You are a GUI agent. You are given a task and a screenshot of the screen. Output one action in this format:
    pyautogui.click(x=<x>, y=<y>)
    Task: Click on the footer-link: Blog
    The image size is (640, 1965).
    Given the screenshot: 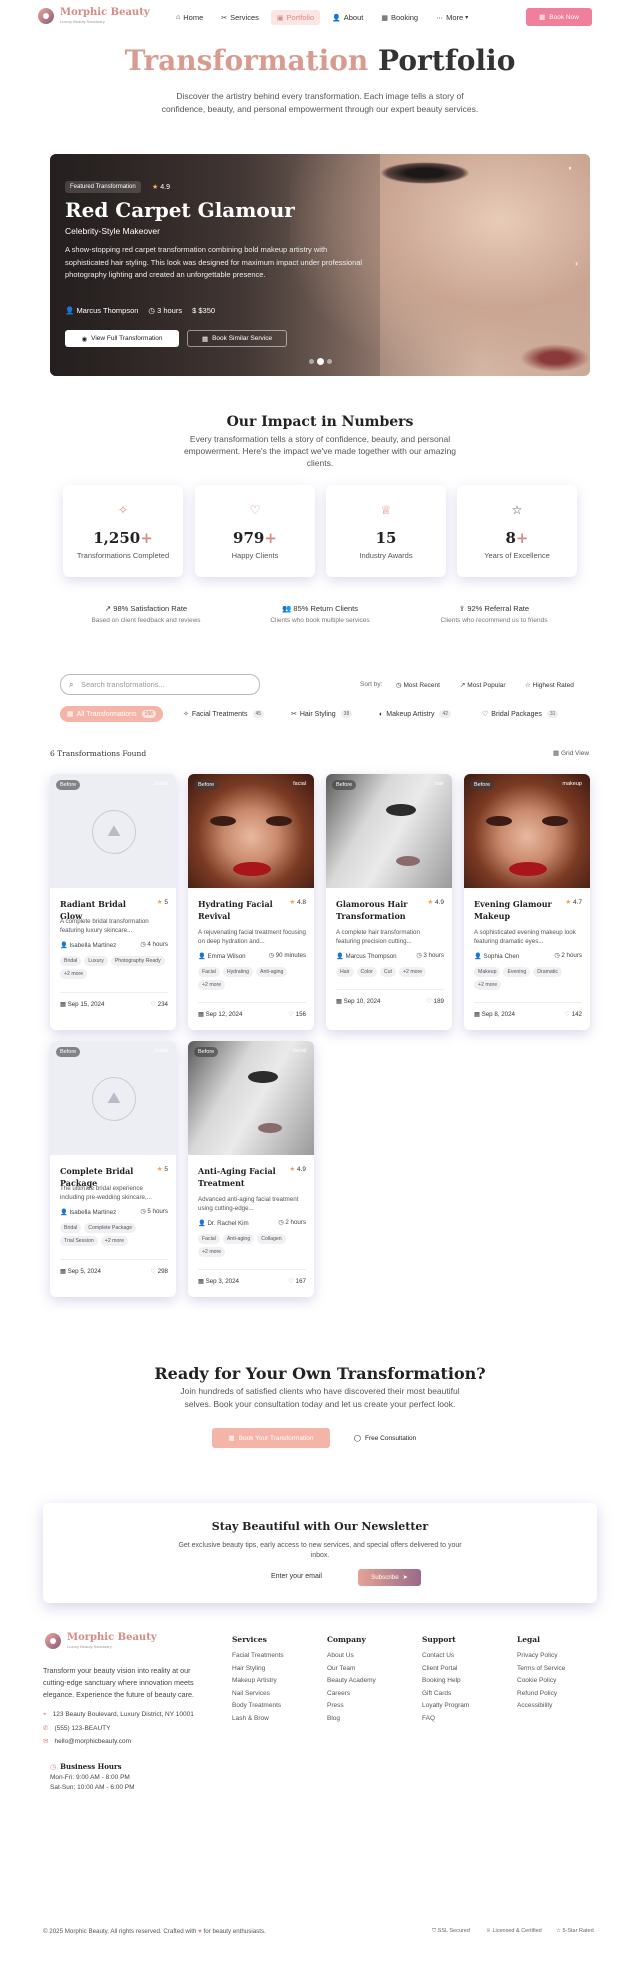 What is the action you would take?
    pyautogui.click(x=351, y=1718)
    